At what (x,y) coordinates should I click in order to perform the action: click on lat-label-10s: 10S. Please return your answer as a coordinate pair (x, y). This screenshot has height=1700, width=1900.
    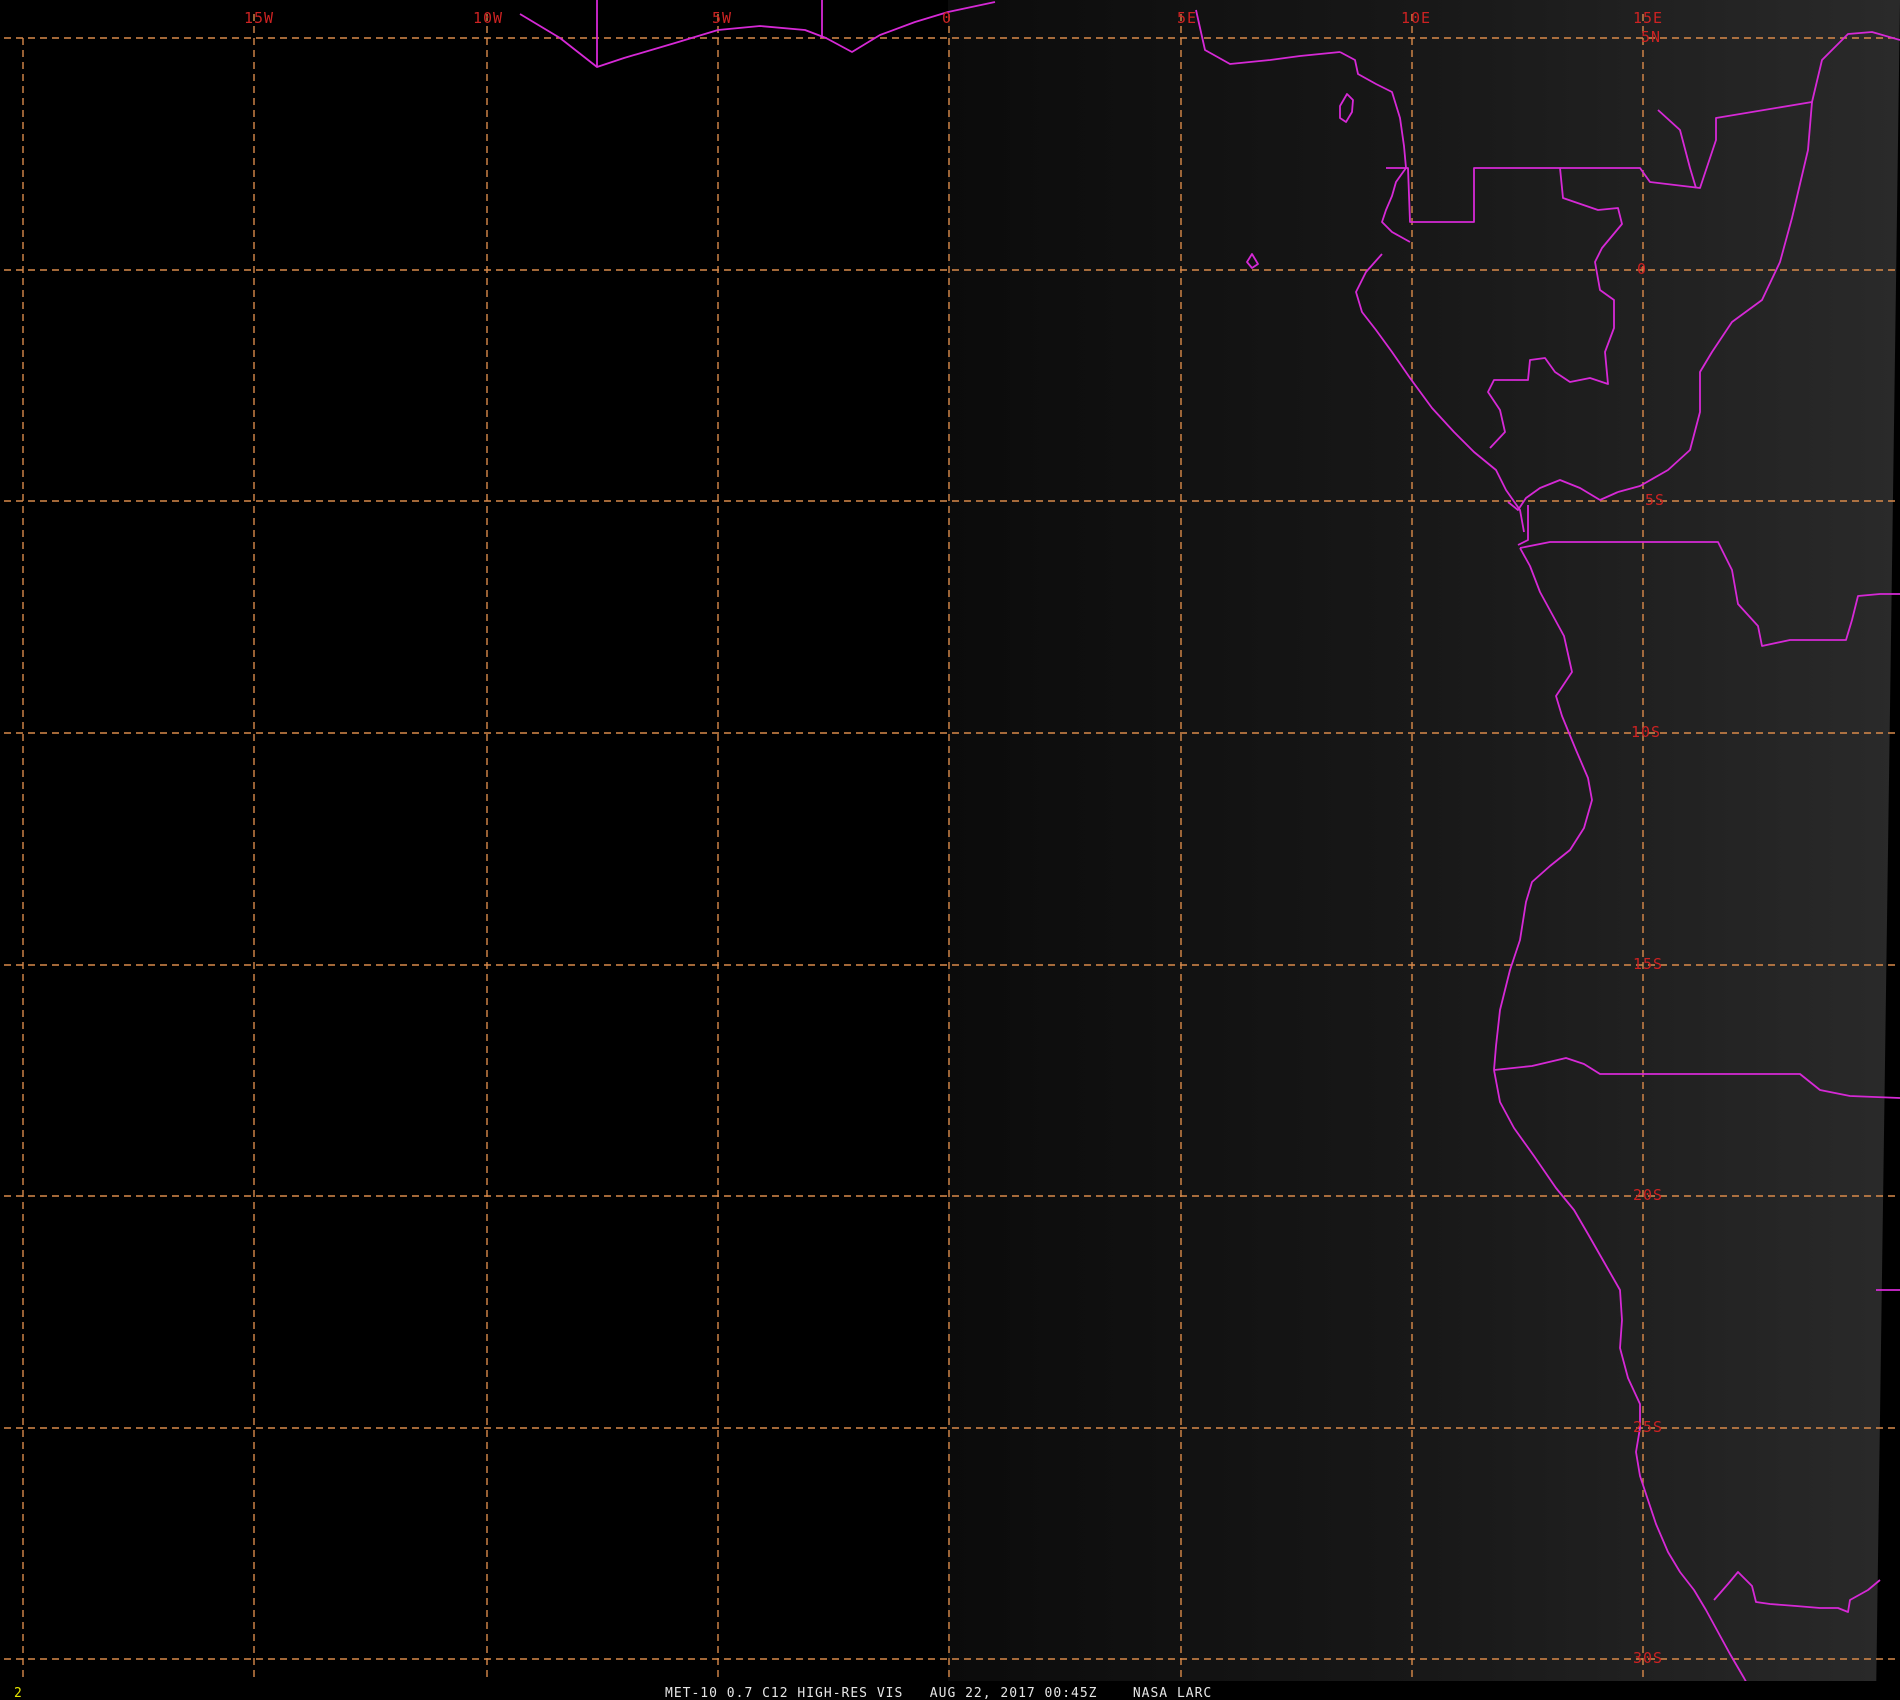
    Looking at the image, I should click on (1646, 732).